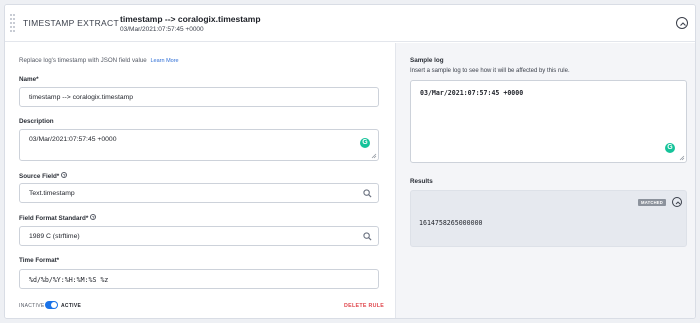 The width and height of the screenshot is (700, 323). Describe the element at coordinates (364, 306) in the screenshot. I see `delete-rule-button: DELETE RULE` at that location.